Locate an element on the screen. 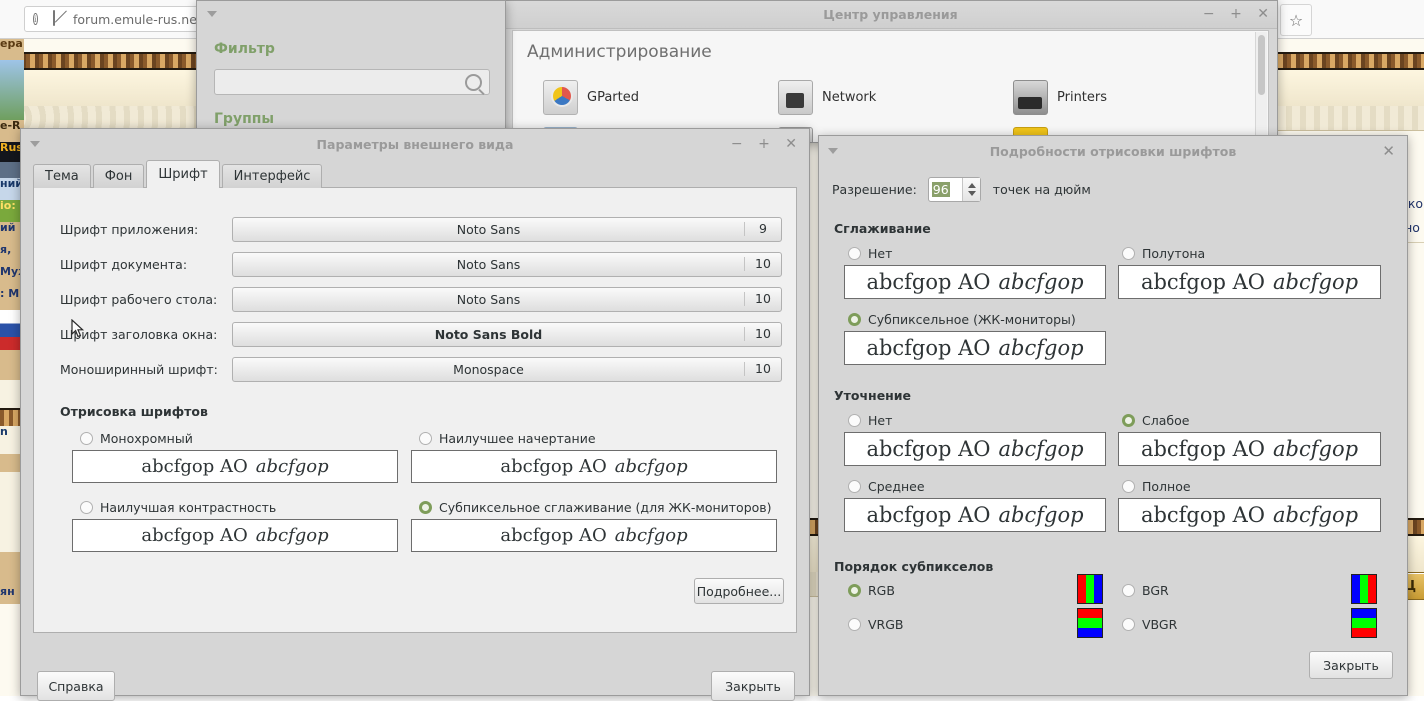  resolution-label: Разрешение: is located at coordinates (874, 189).